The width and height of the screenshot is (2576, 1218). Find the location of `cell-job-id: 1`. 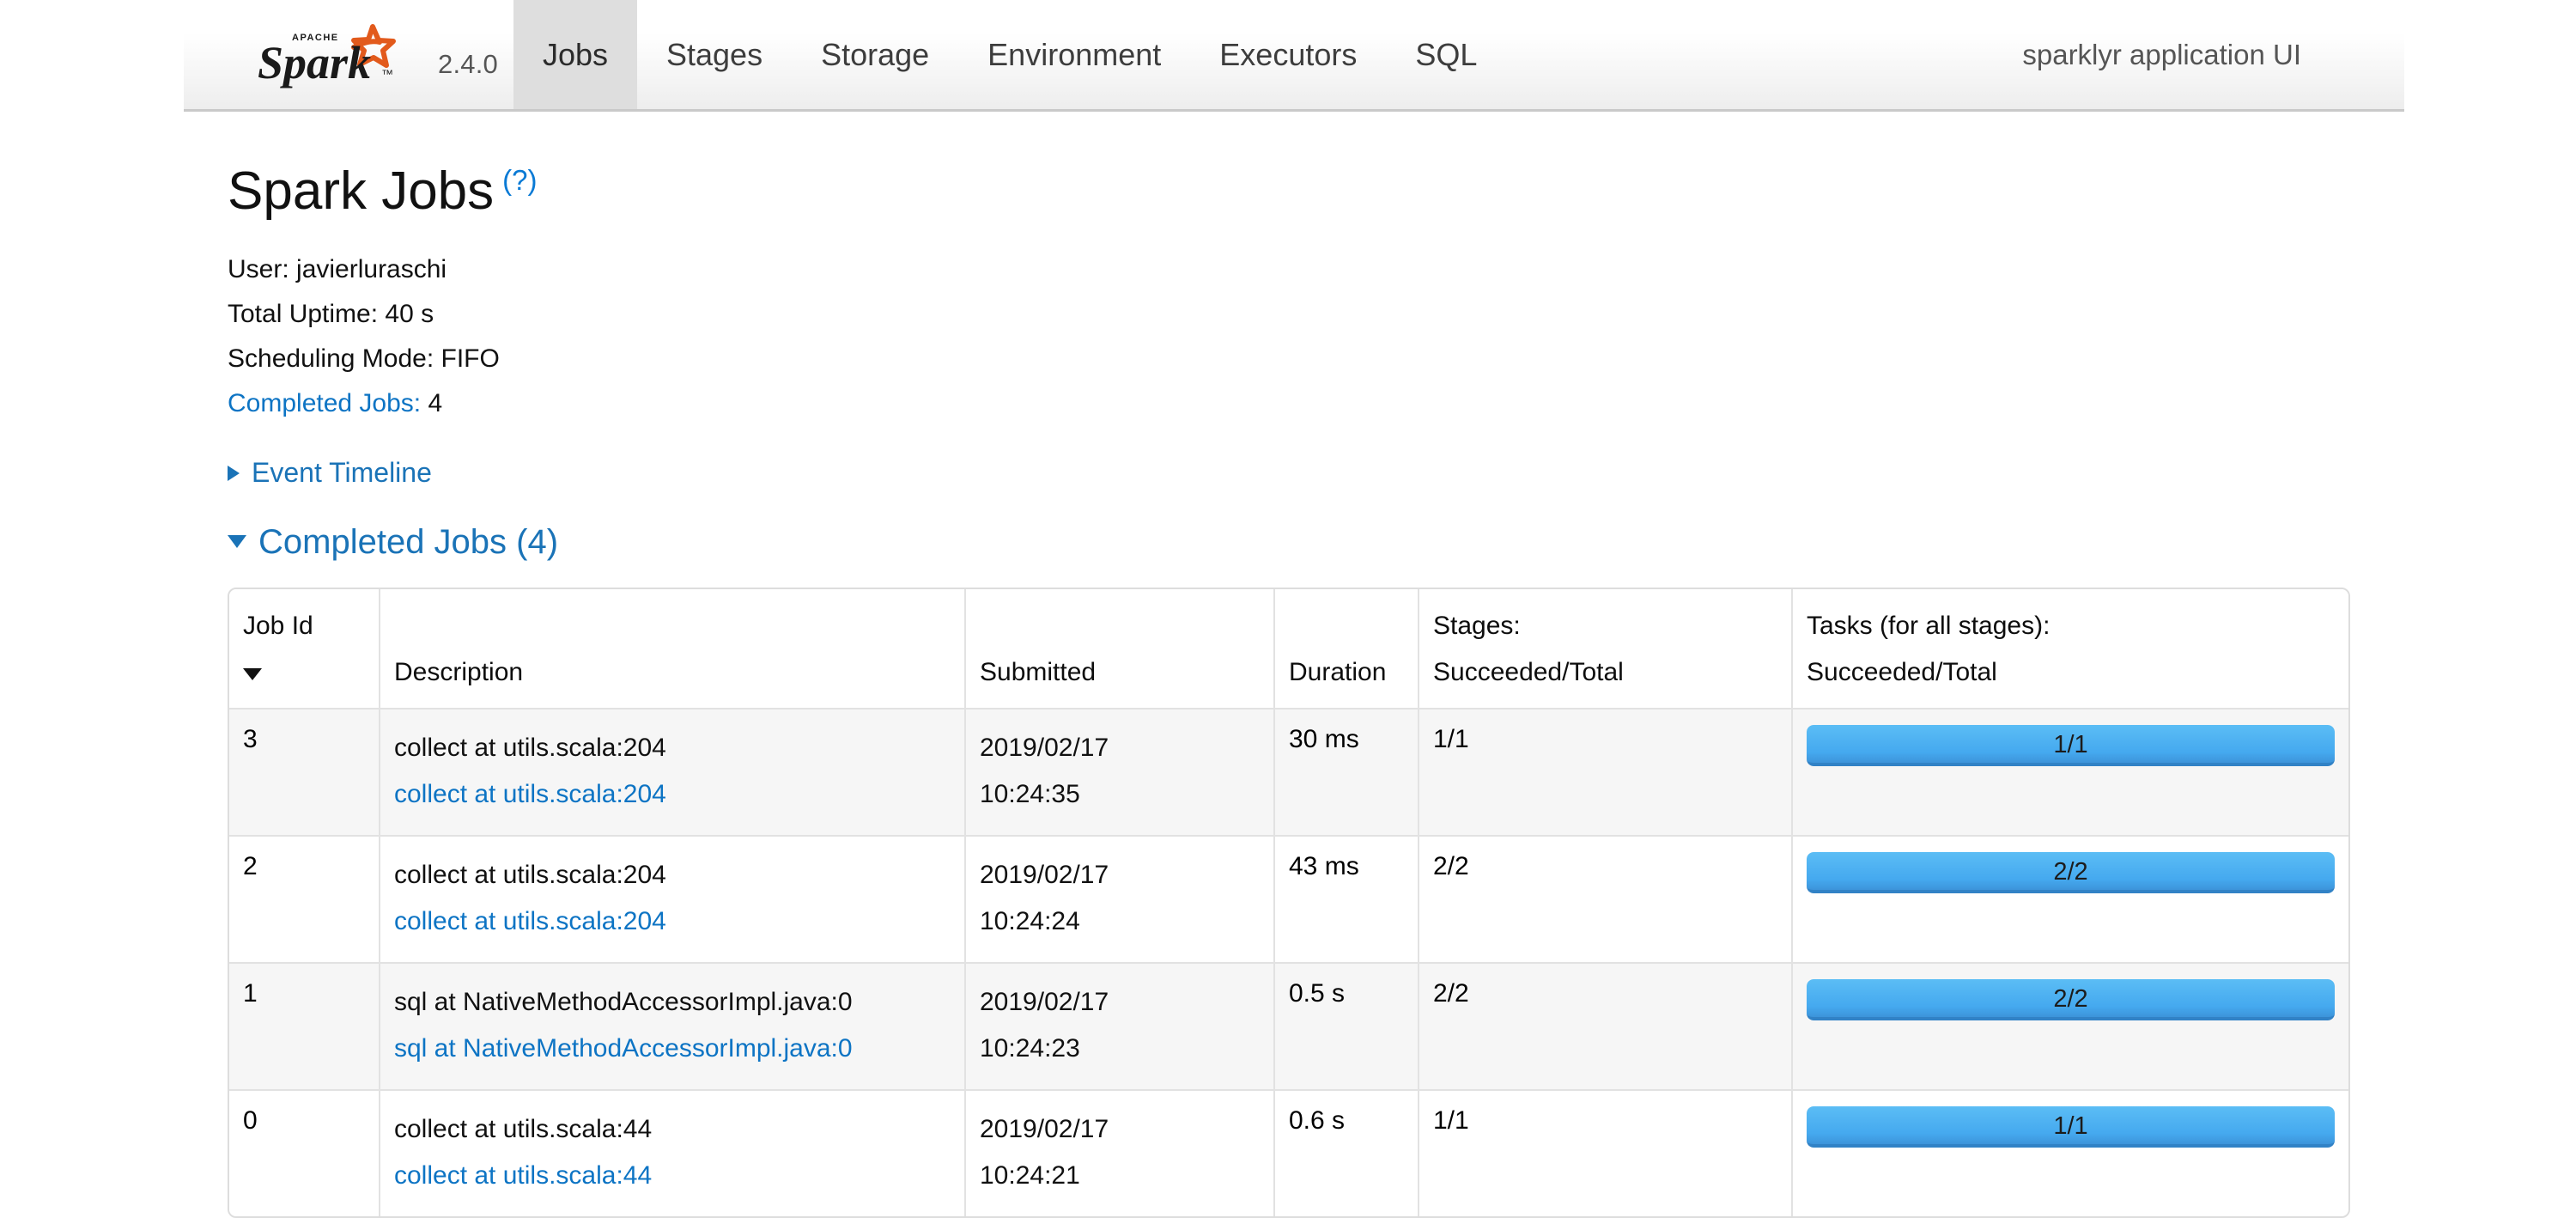

cell-job-id: 1 is located at coordinates (304, 1027).